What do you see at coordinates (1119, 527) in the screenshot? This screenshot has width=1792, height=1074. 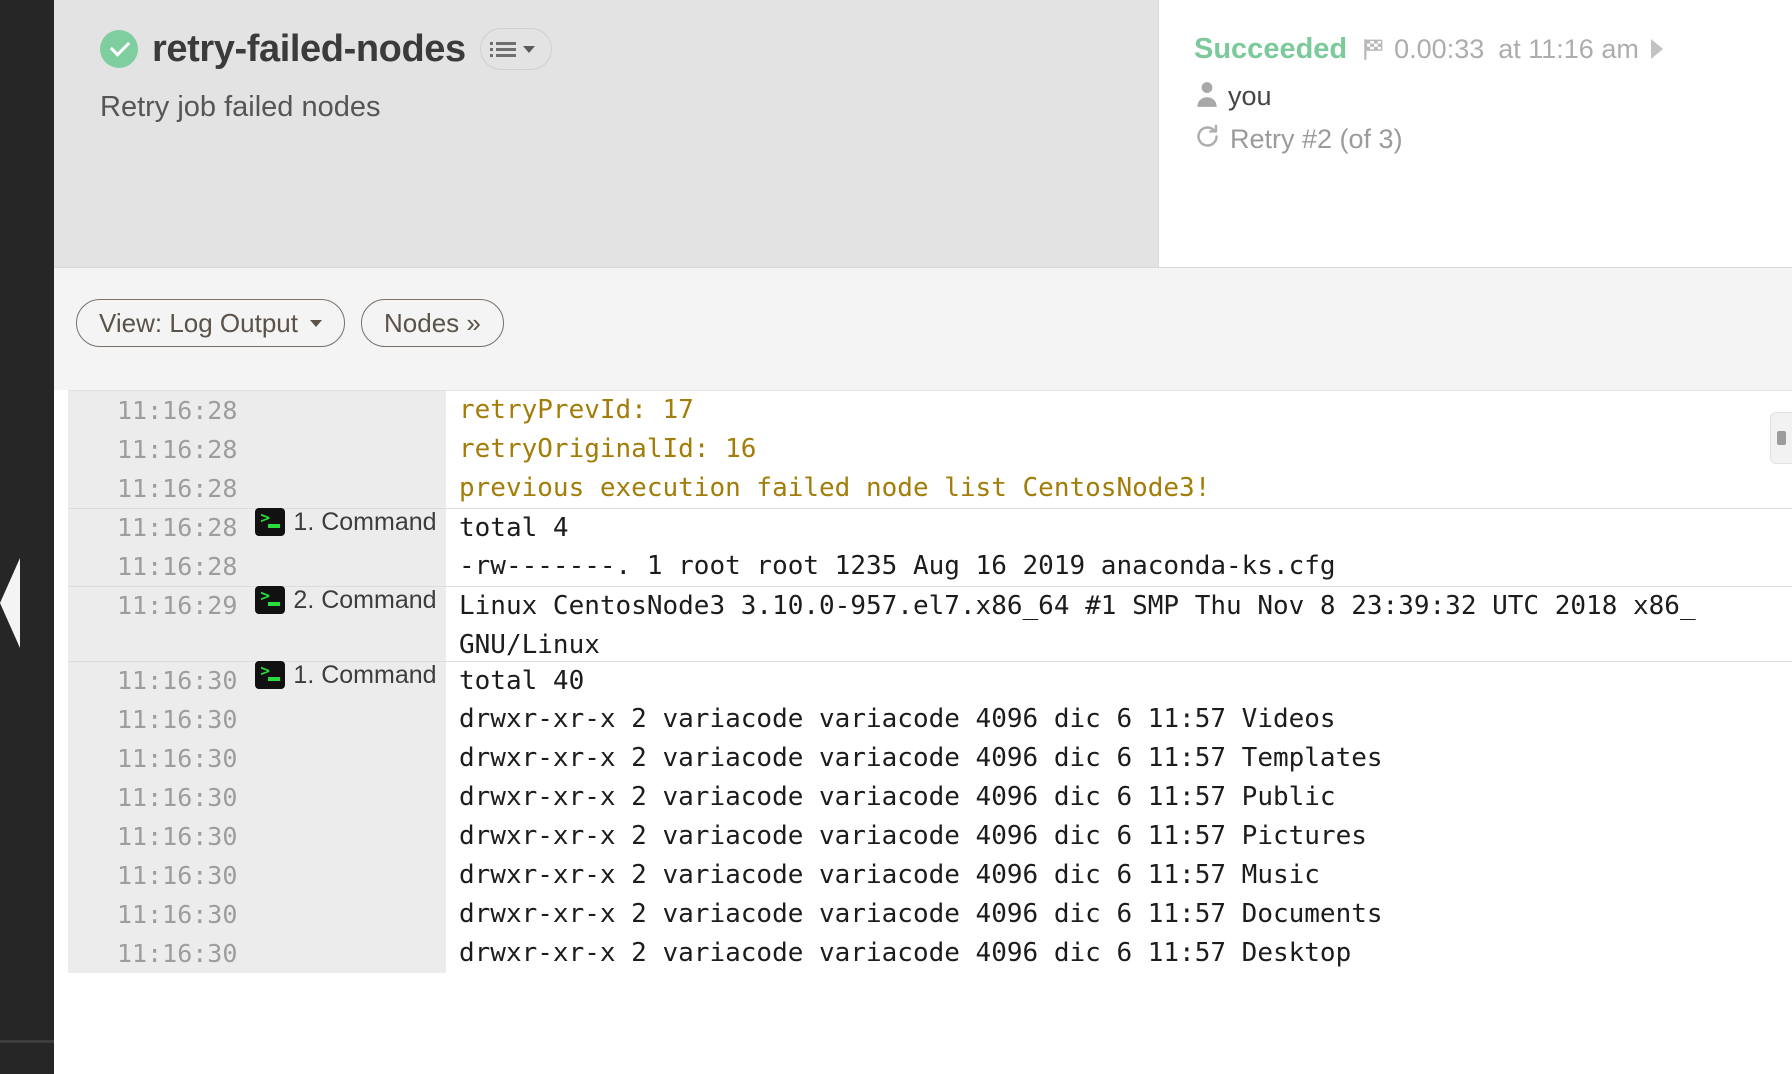 I see `log-line-text: total 4` at bounding box center [1119, 527].